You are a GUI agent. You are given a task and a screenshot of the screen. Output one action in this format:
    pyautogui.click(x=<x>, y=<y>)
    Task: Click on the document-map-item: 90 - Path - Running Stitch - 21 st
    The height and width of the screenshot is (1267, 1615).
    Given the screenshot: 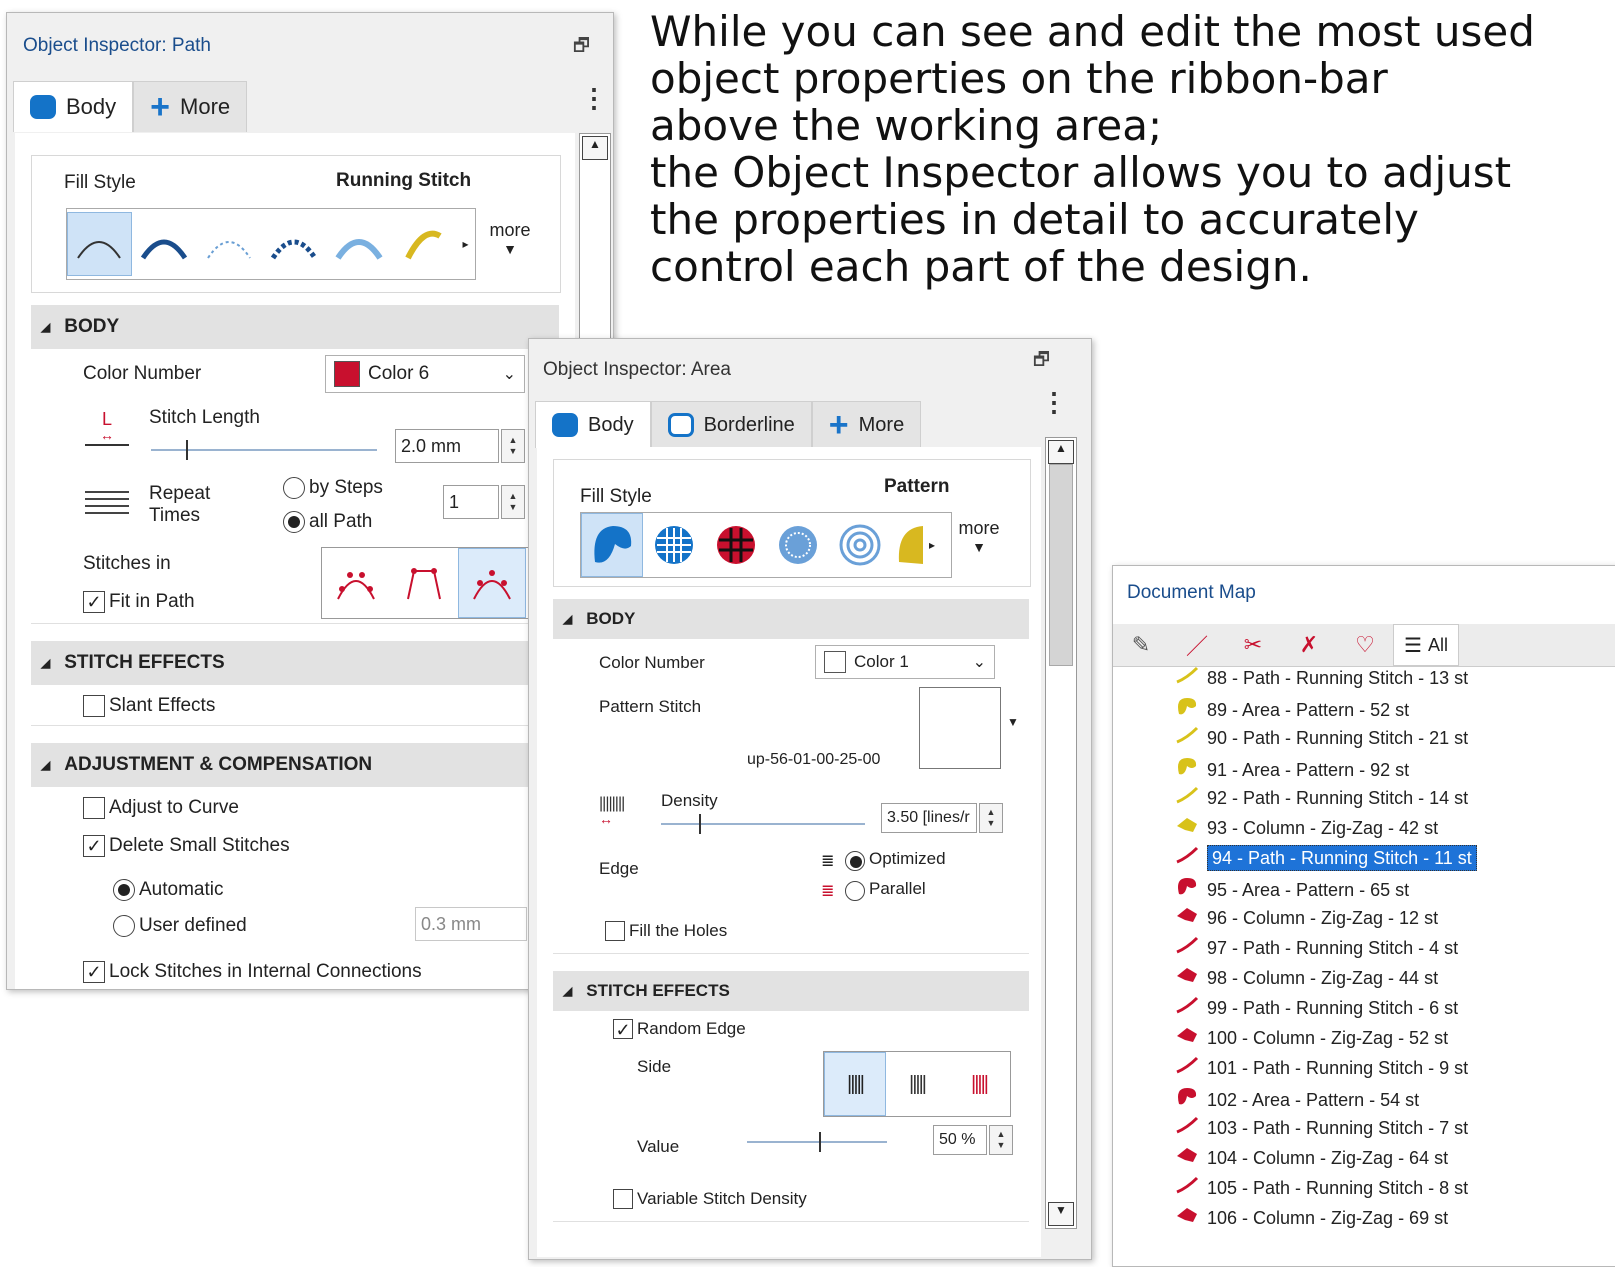 What is the action you would take?
    pyautogui.click(x=1321, y=737)
    